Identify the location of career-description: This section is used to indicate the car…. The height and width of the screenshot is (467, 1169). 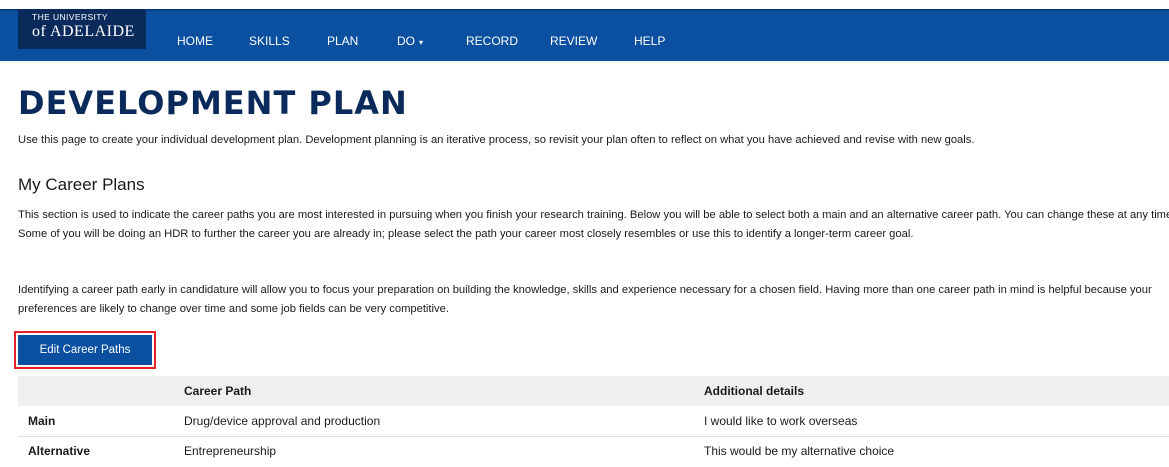
(593, 224).